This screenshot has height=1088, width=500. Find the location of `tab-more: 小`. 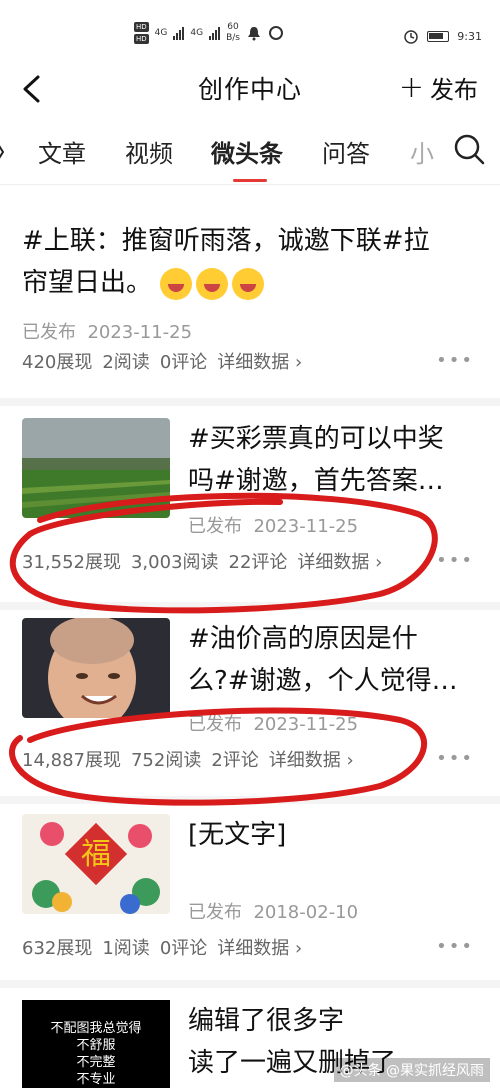

tab-more: 小 is located at coordinates (422, 151).